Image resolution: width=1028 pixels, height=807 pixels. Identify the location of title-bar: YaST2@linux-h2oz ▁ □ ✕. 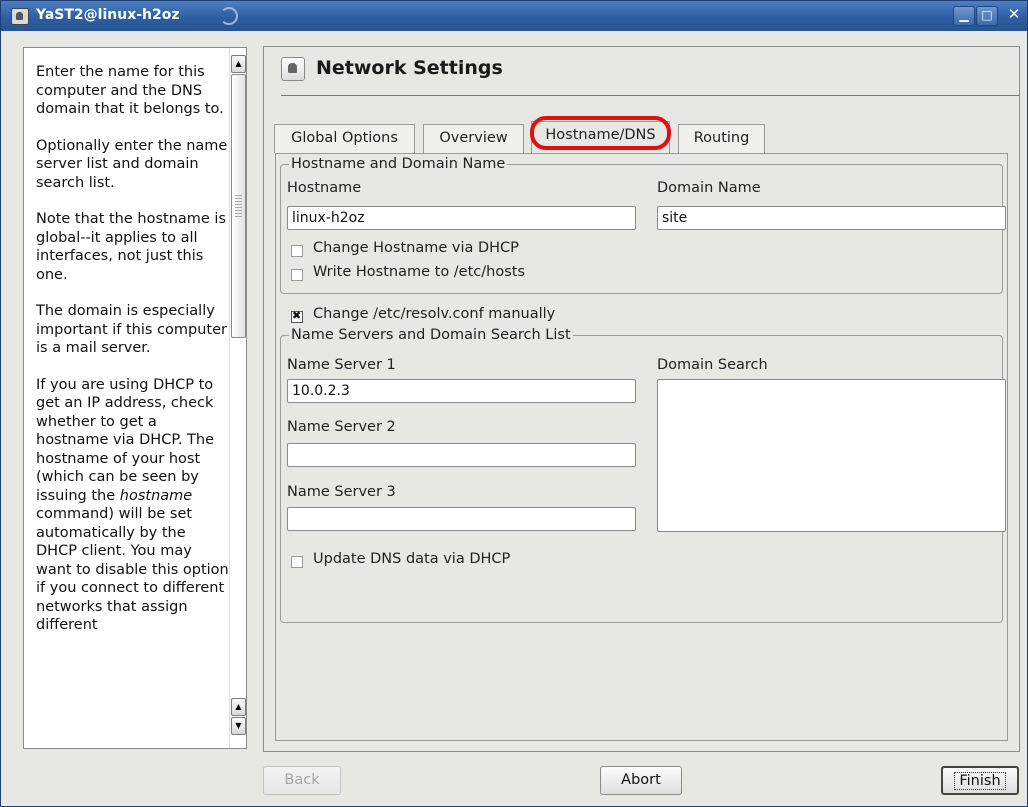
(514, 16).